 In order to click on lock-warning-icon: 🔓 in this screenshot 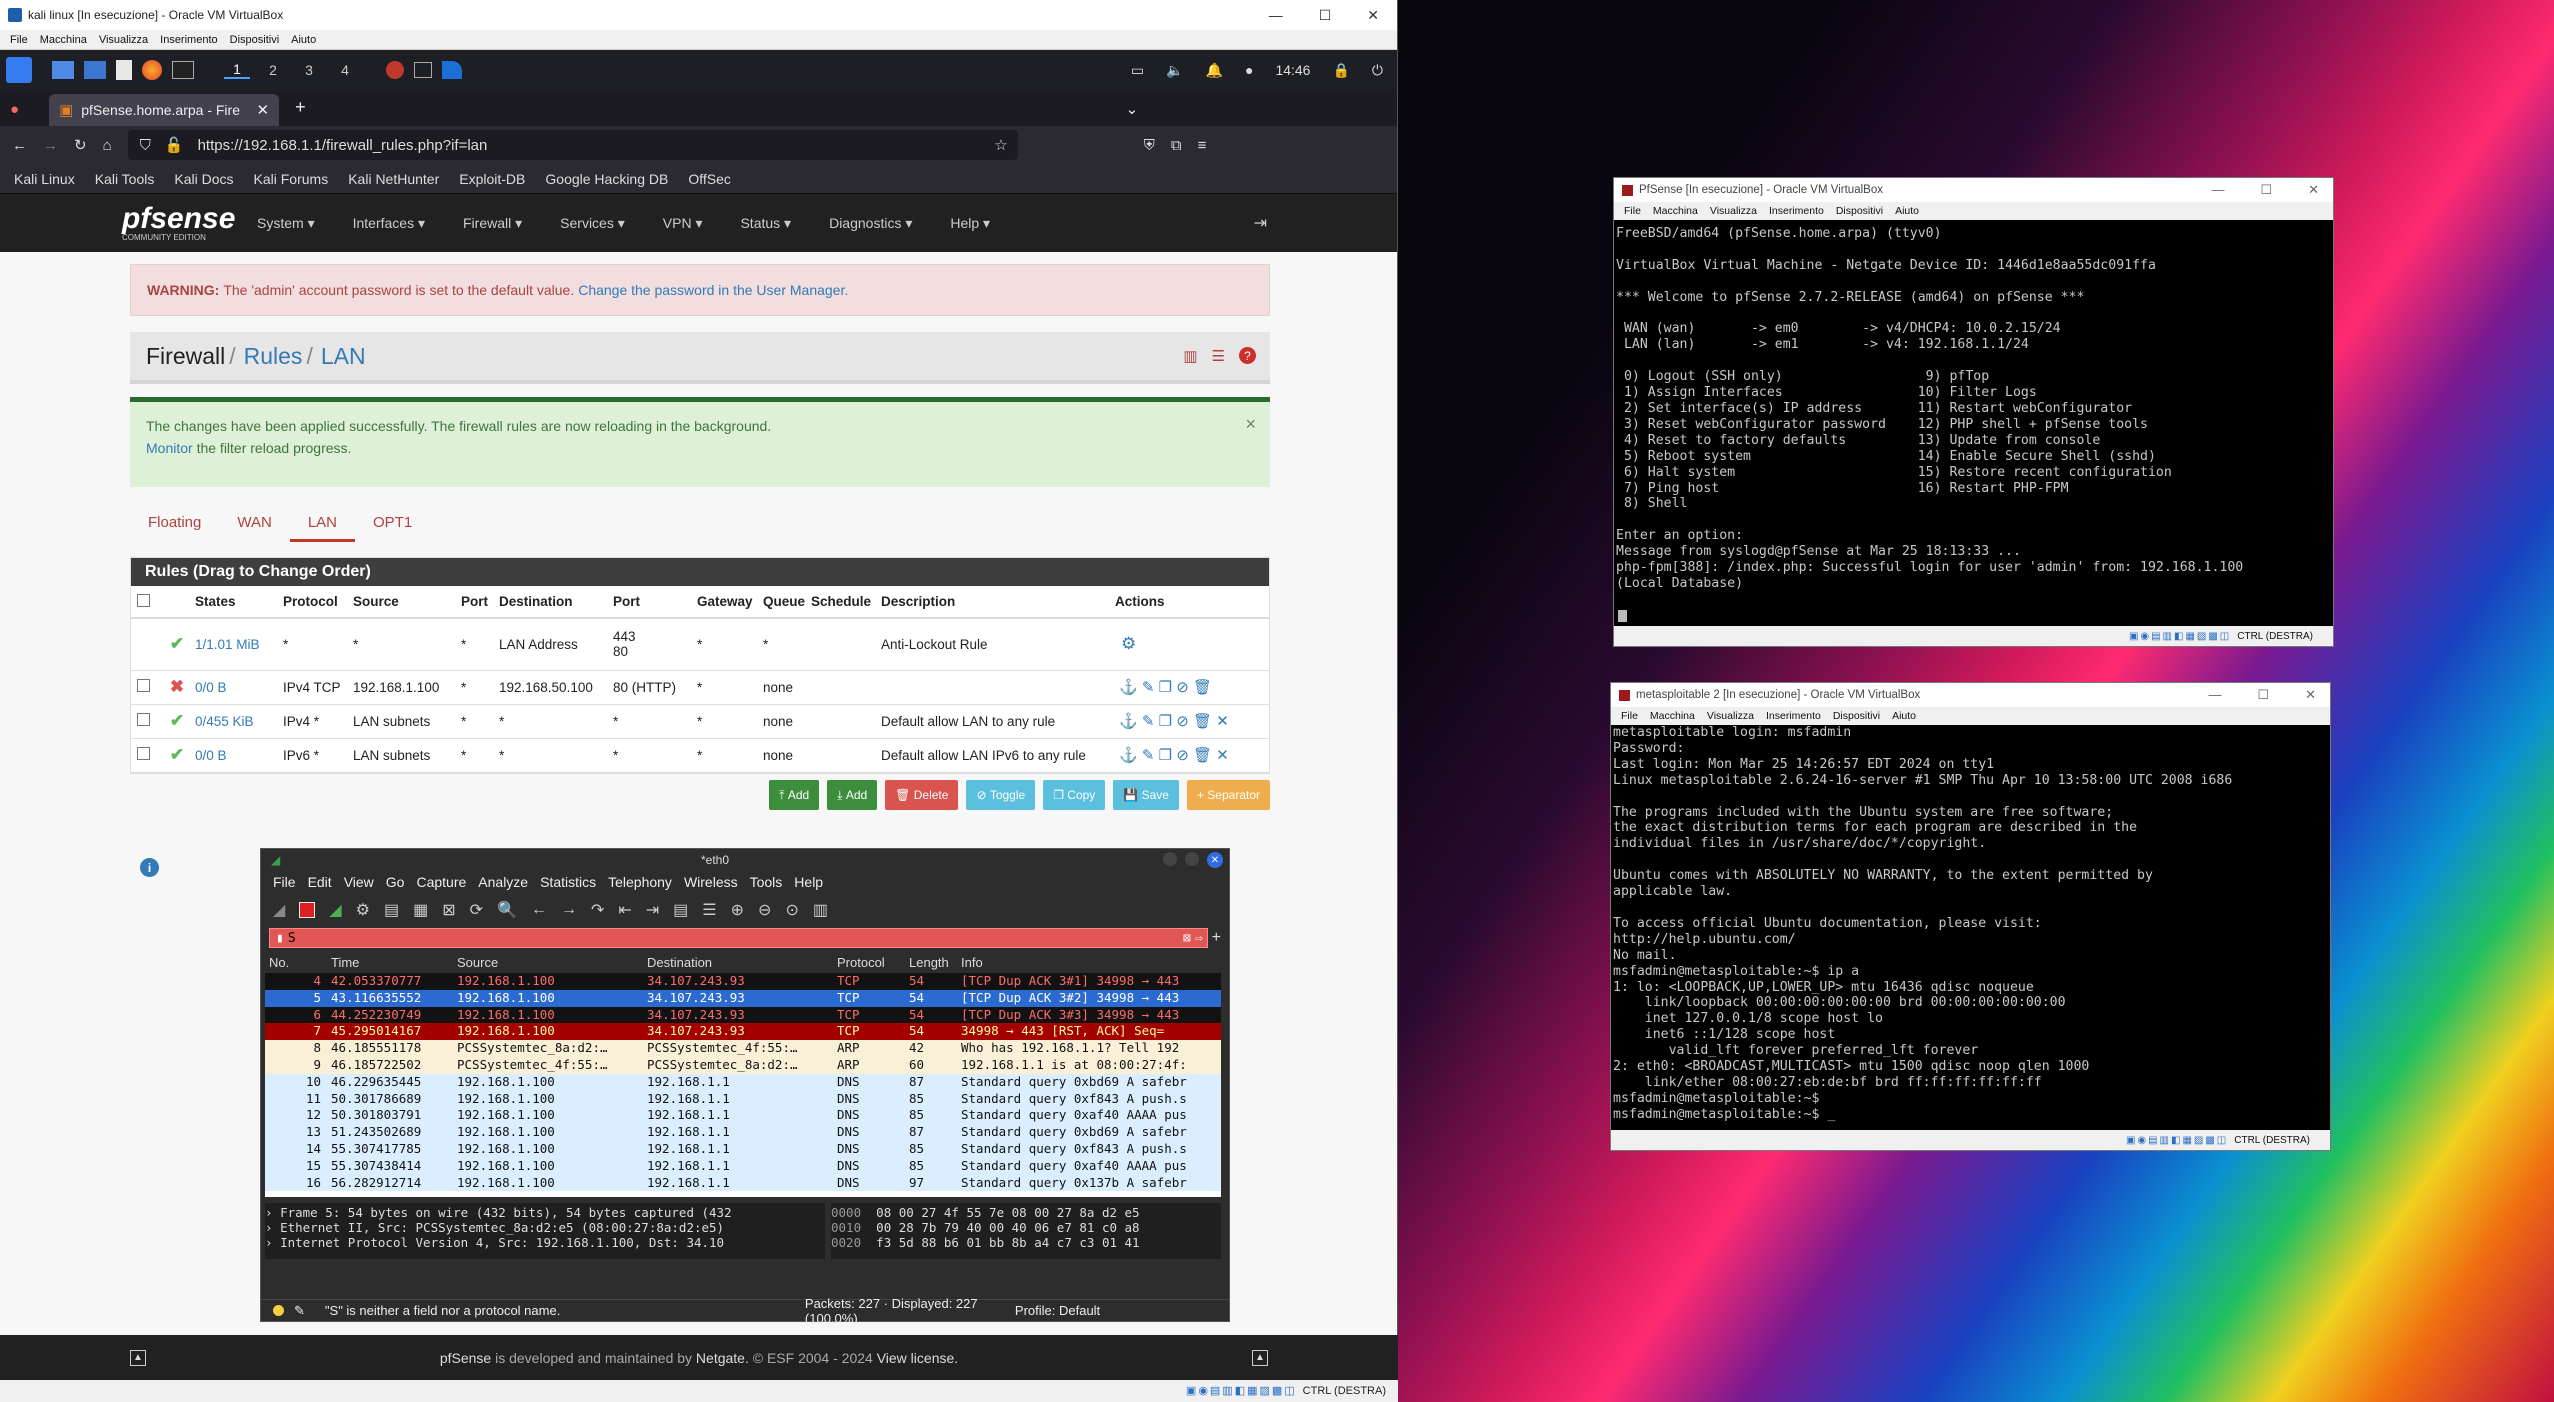, I will do `click(174, 145)`.